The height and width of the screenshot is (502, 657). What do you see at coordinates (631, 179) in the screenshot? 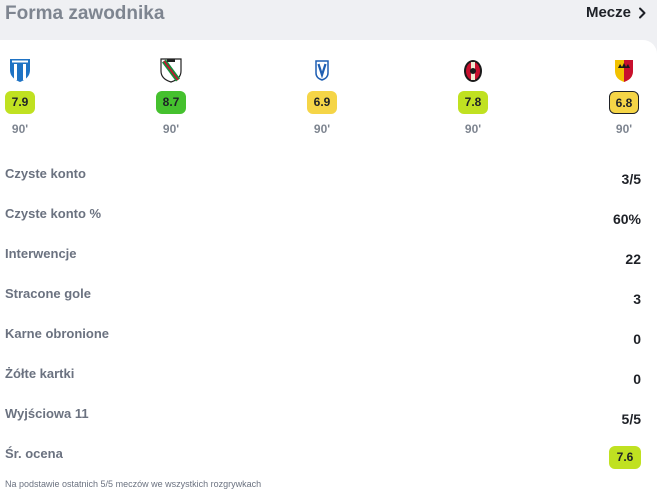
I see `stat-value: 3/5` at bounding box center [631, 179].